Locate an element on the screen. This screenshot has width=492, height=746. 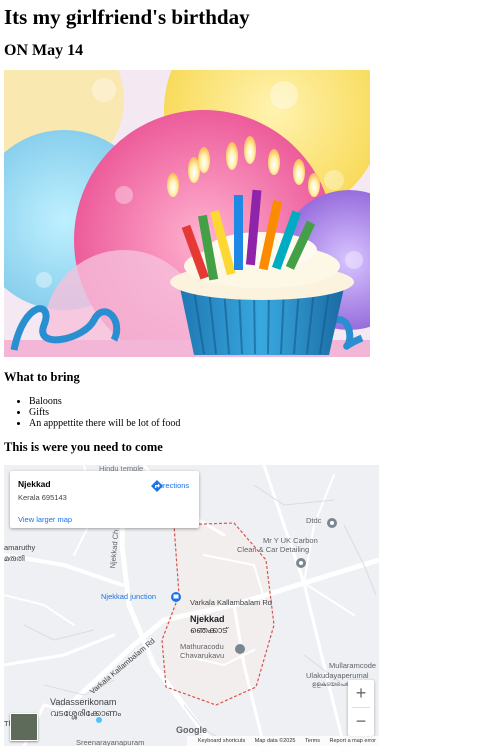
location-heading: This is were you need to come is located at coordinates (83, 447).